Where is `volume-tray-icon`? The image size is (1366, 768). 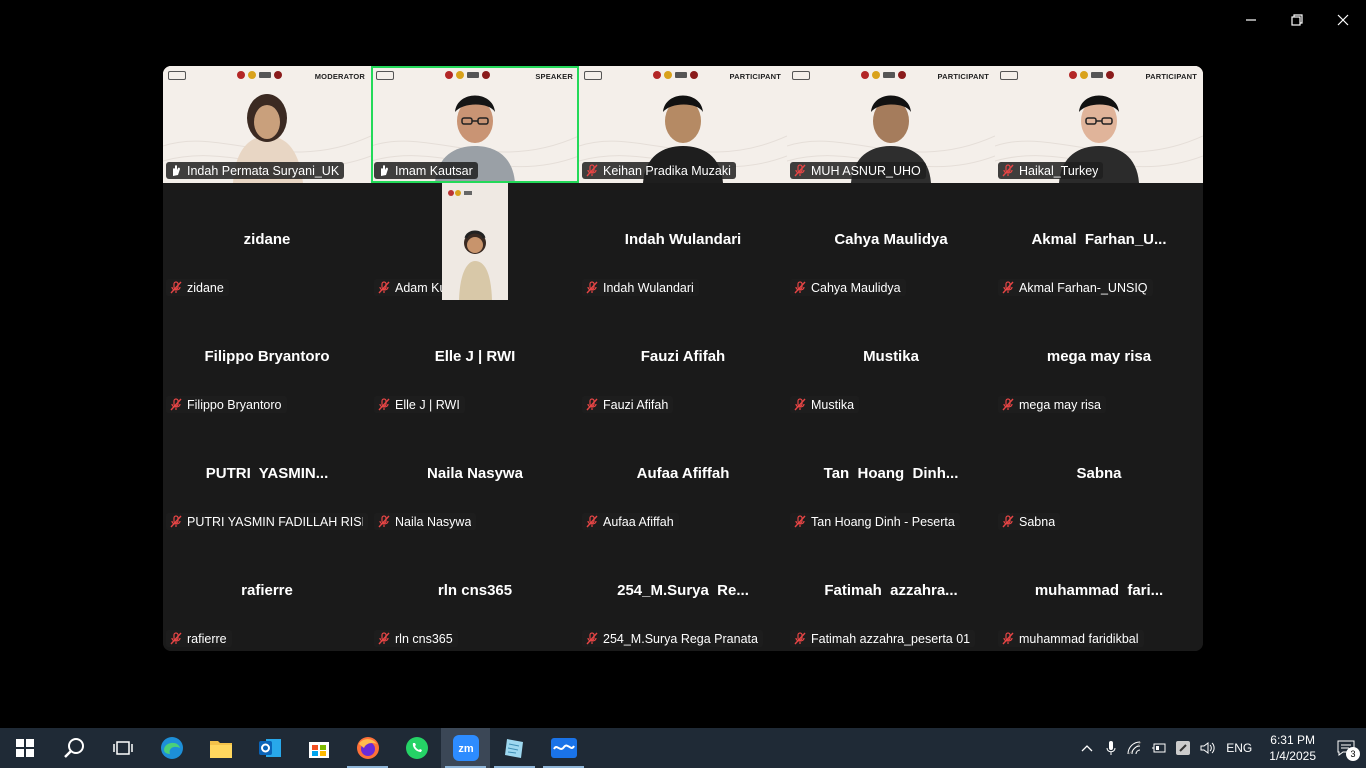 volume-tray-icon is located at coordinates (1207, 748).